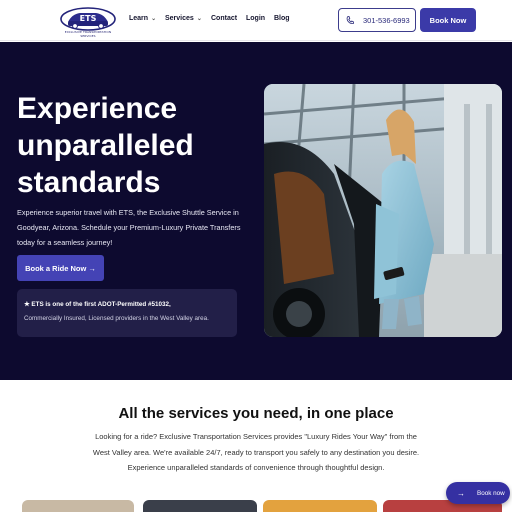 The height and width of the screenshot is (512, 512). I want to click on services-title: All the services you need, in one place, so click(256, 413).